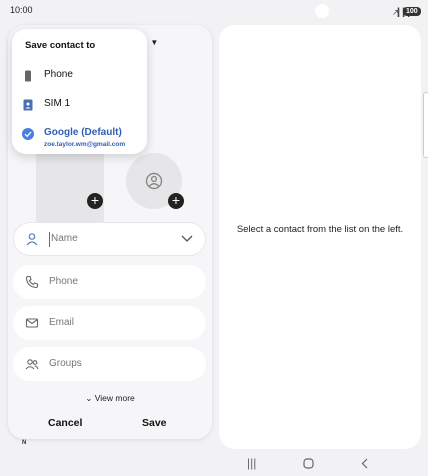 The width and height of the screenshot is (428, 476). Describe the element at coordinates (63, 281) in the screenshot. I see `phone-placeholder: Phone` at that location.